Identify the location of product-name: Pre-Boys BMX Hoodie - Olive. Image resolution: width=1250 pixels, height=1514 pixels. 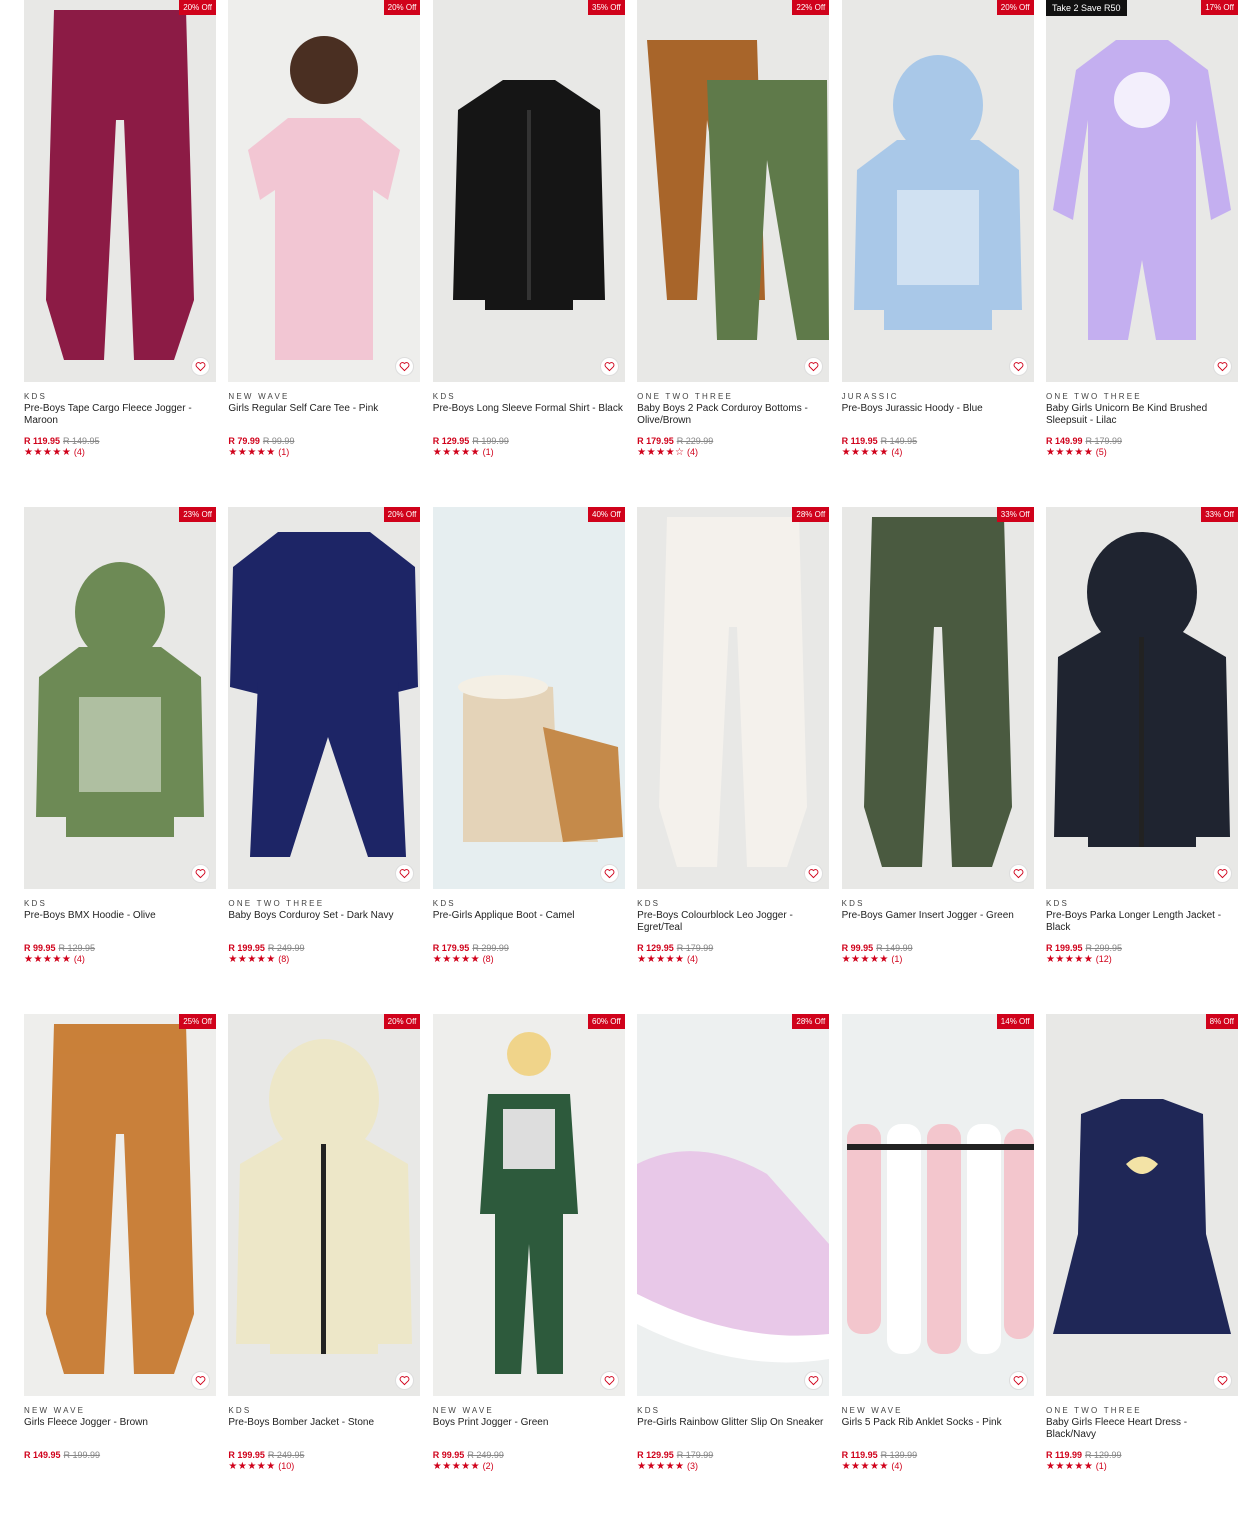
(120, 926).